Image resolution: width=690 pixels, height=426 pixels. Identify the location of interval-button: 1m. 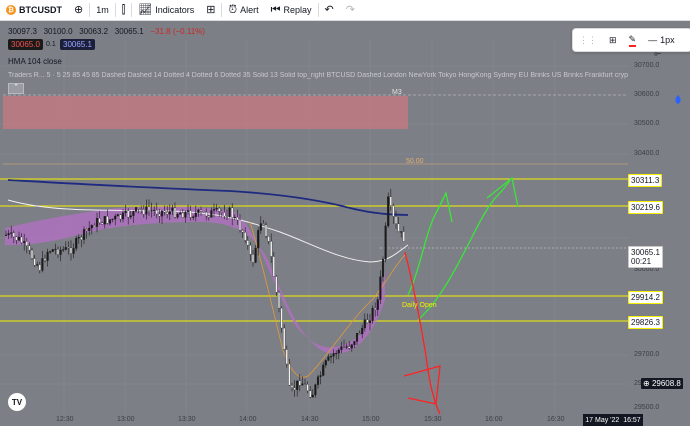
(102, 10).